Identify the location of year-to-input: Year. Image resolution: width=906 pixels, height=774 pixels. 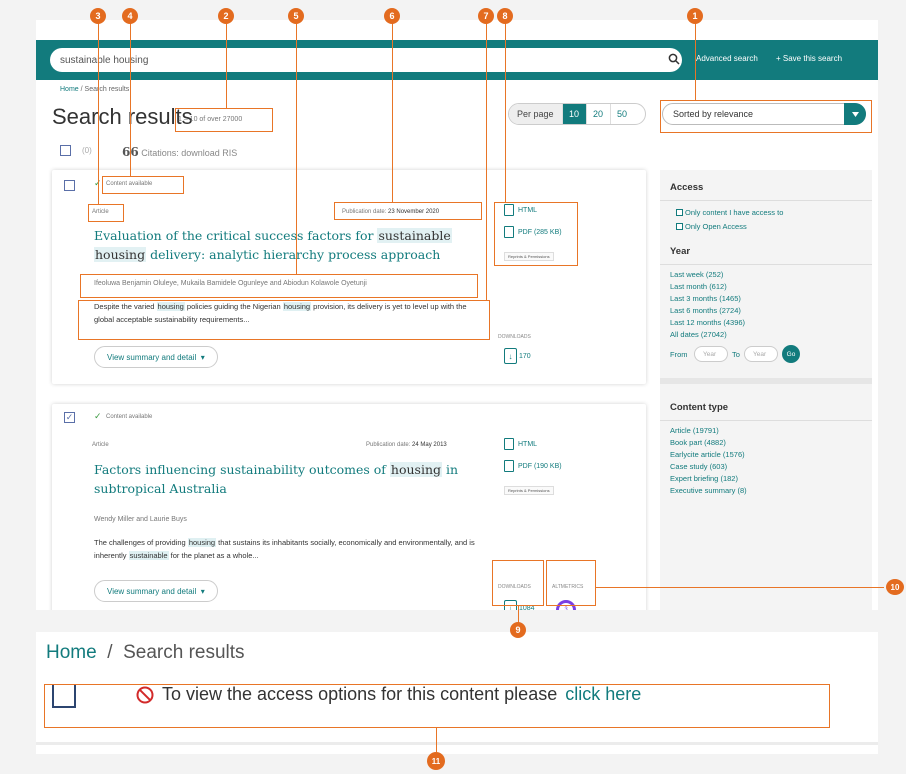
(761, 354).